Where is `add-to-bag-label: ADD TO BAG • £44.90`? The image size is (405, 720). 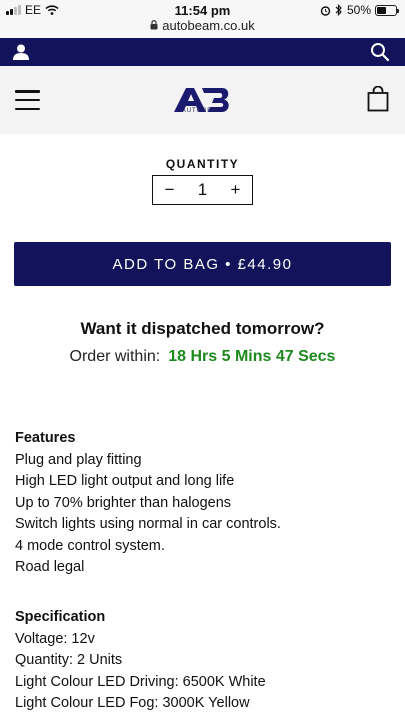 add-to-bag-label: ADD TO BAG • £44.90 is located at coordinates (202, 264).